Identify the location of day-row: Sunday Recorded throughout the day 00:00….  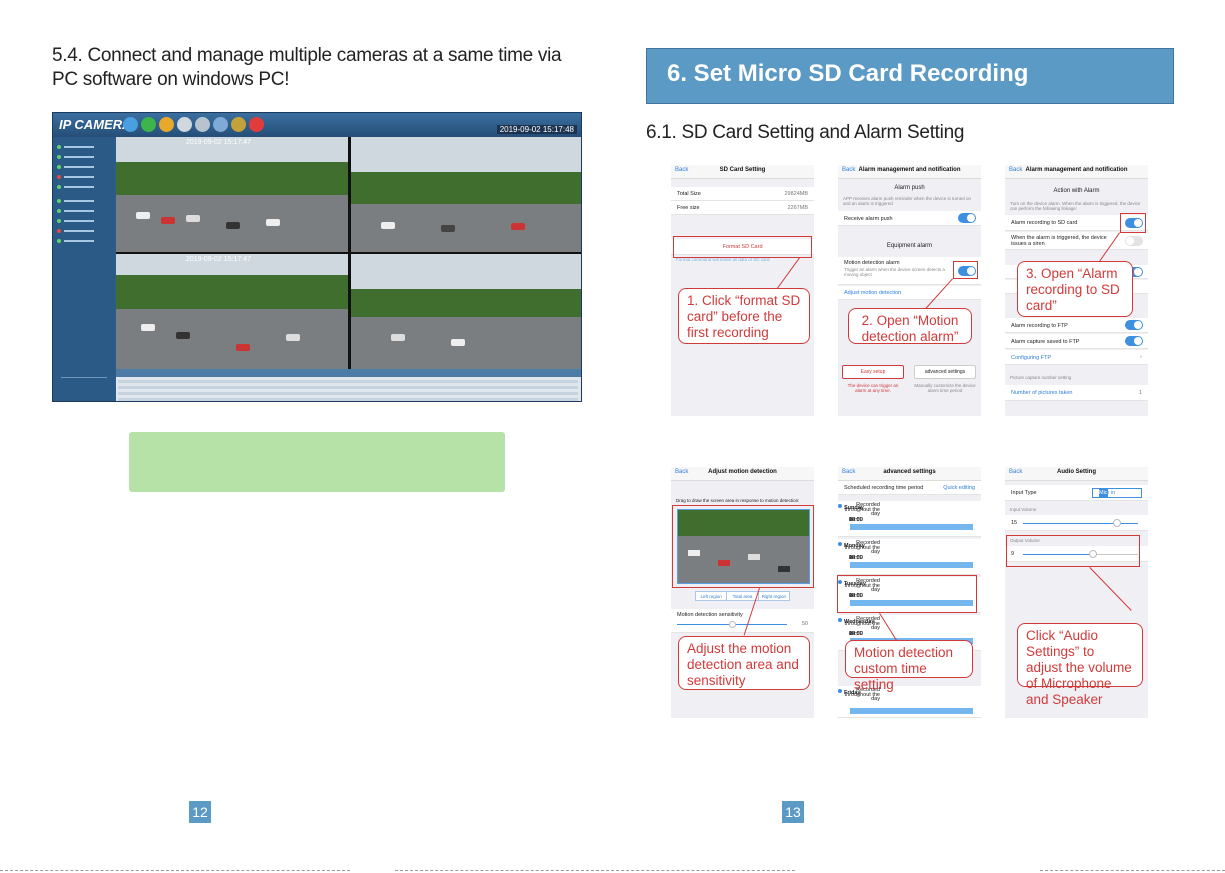
(909, 519).